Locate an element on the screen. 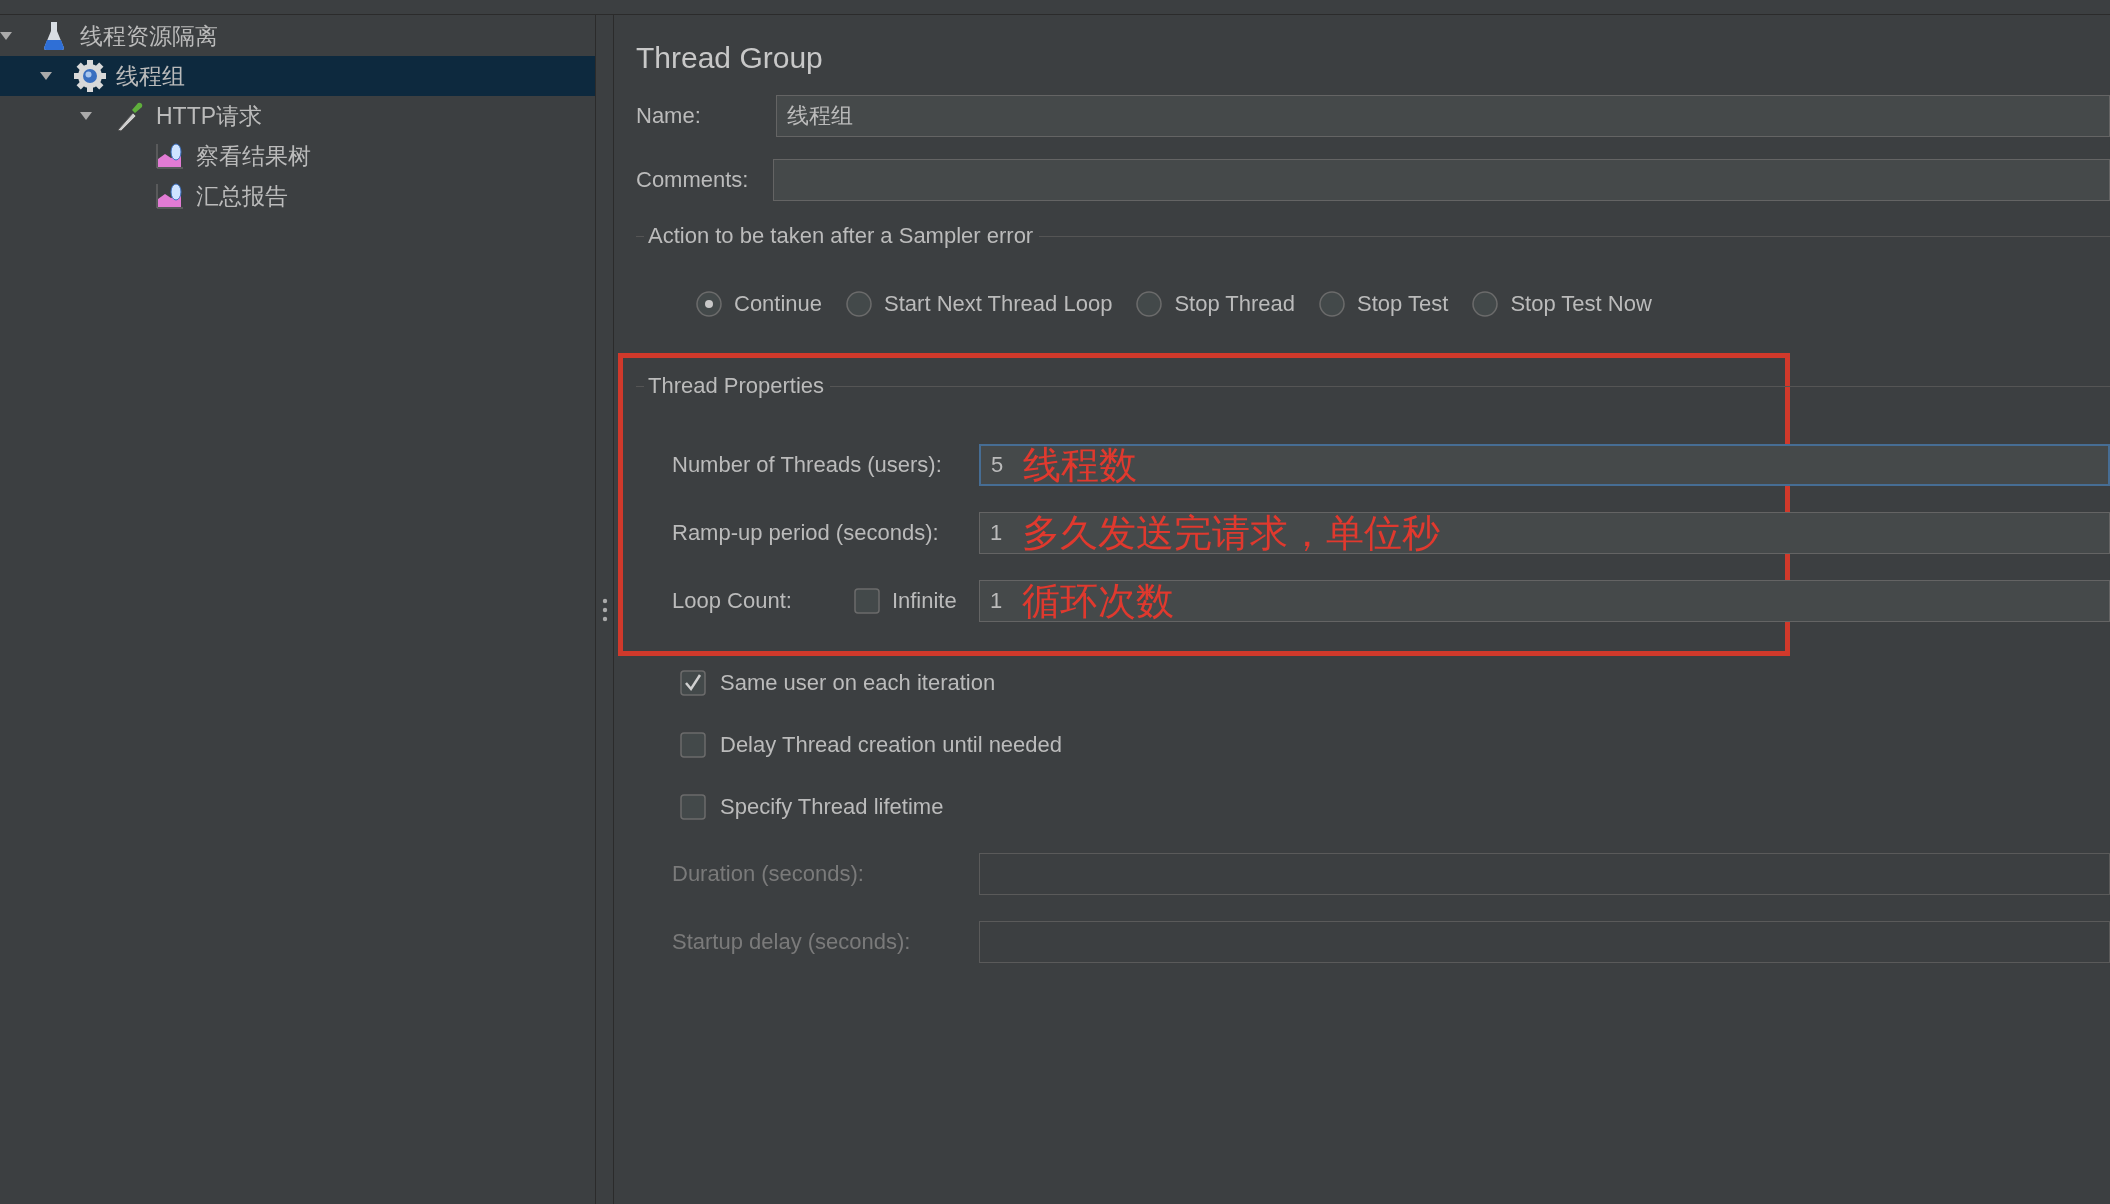  pipette-icon is located at coordinates (130, 116).